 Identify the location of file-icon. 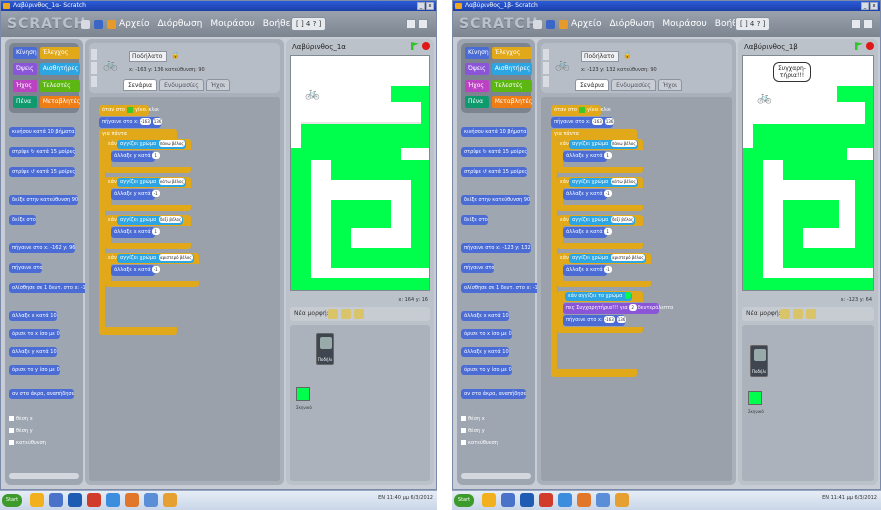
(56, 500).